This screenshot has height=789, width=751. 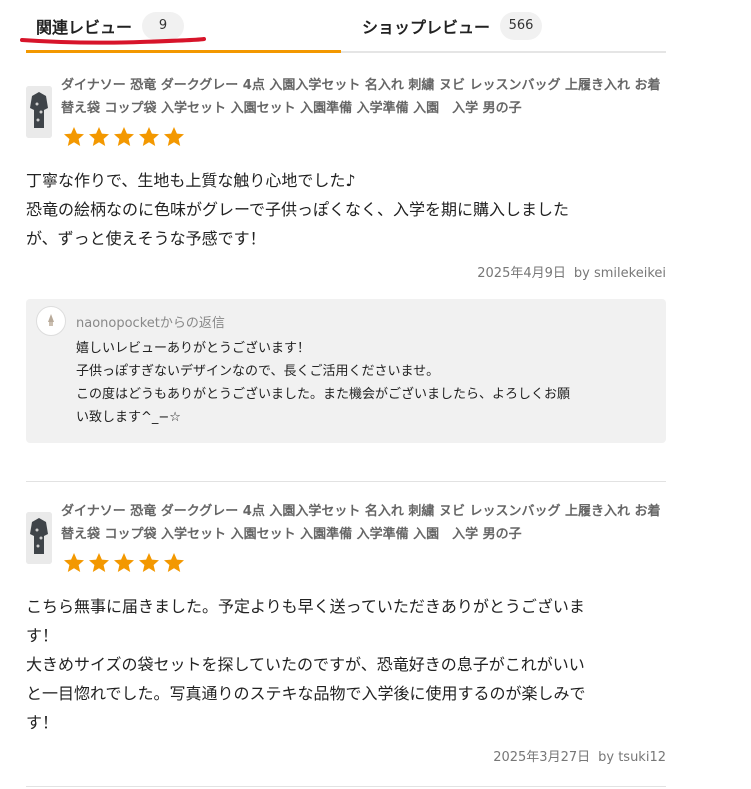 What do you see at coordinates (619, 273) in the screenshot?
I see `review-author: by smilekeikei` at bounding box center [619, 273].